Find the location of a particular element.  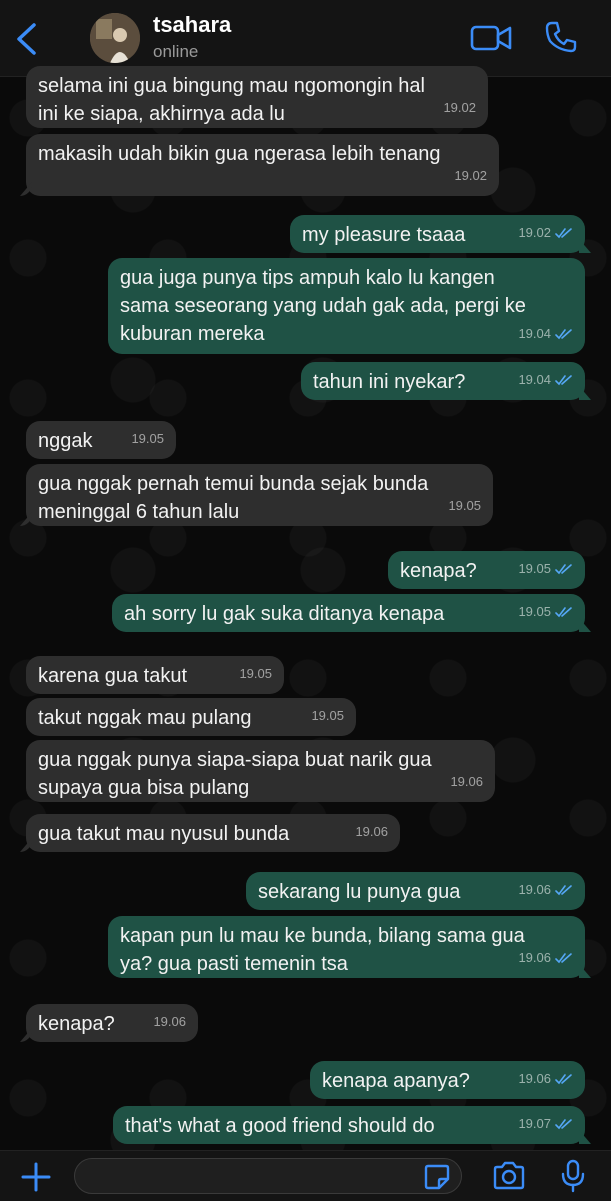

contact-name: tsahara is located at coordinates (192, 25).